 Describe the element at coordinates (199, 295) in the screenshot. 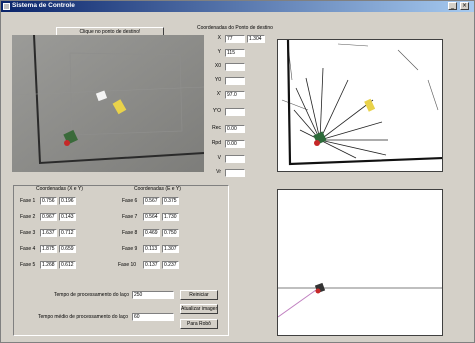

I see `restart-button: Reiniciar` at that location.